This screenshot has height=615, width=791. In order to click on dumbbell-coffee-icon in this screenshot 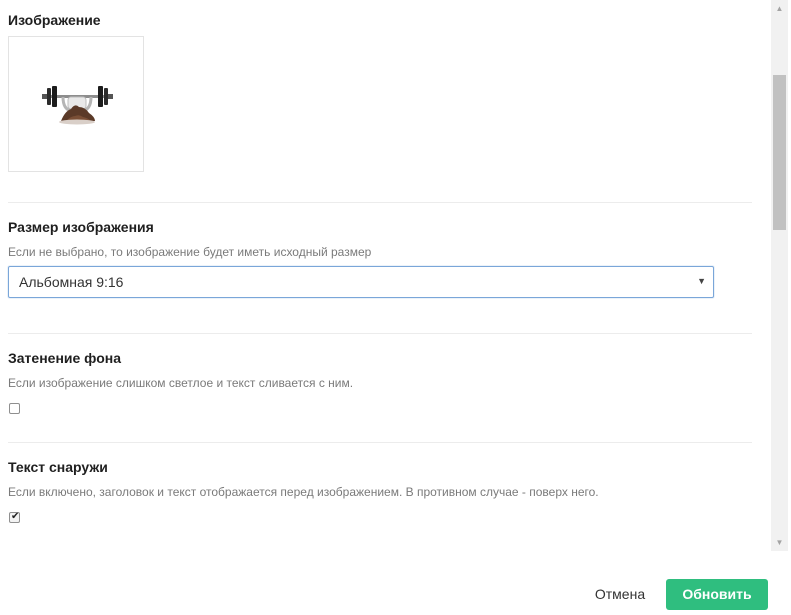, I will do `click(77, 105)`.